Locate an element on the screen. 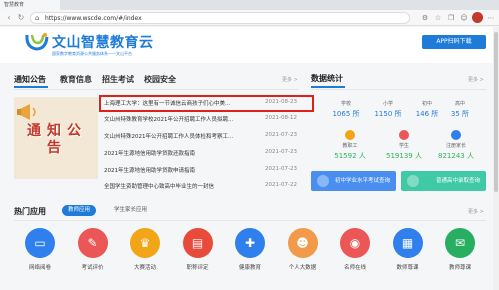  app-item: ✚ 健康教育 is located at coordinates (250, 249).